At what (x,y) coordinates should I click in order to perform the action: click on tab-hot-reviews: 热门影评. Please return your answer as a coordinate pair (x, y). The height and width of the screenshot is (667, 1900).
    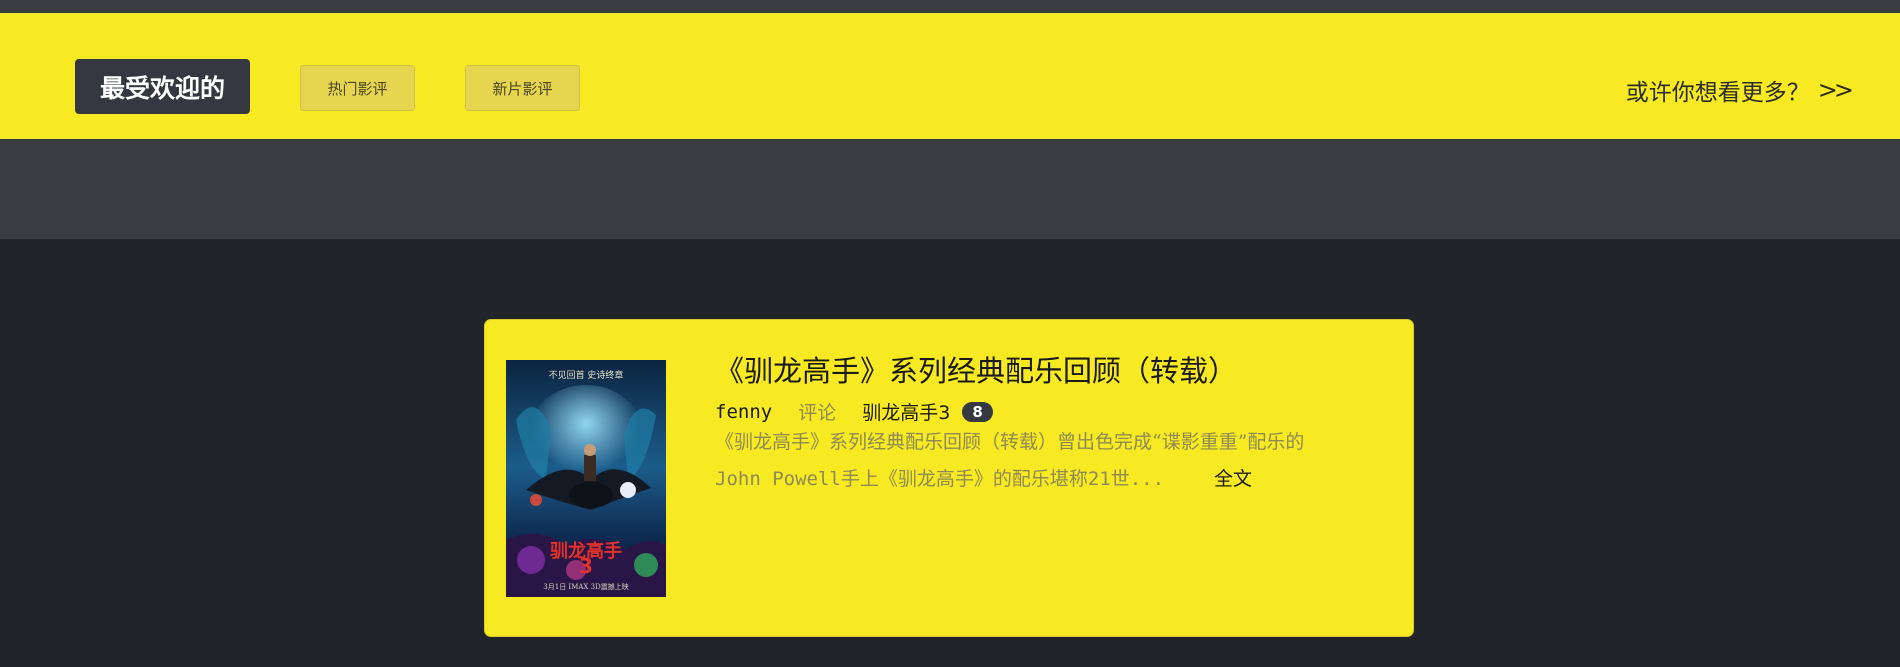
    Looking at the image, I should click on (357, 88).